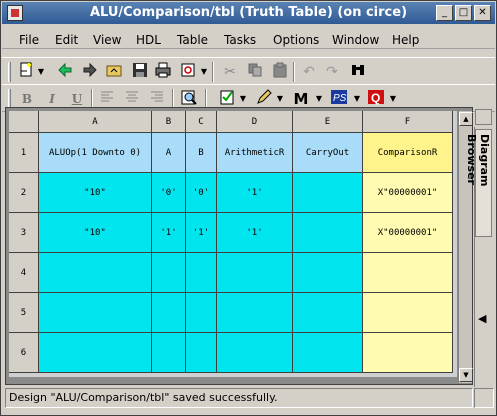 Image resolution: width=497 pixels, height=416 pixels. What do you see at coordinates (107, 40) in the screenshot?
I see `menu-view: View` at bounding box center [107, 40].